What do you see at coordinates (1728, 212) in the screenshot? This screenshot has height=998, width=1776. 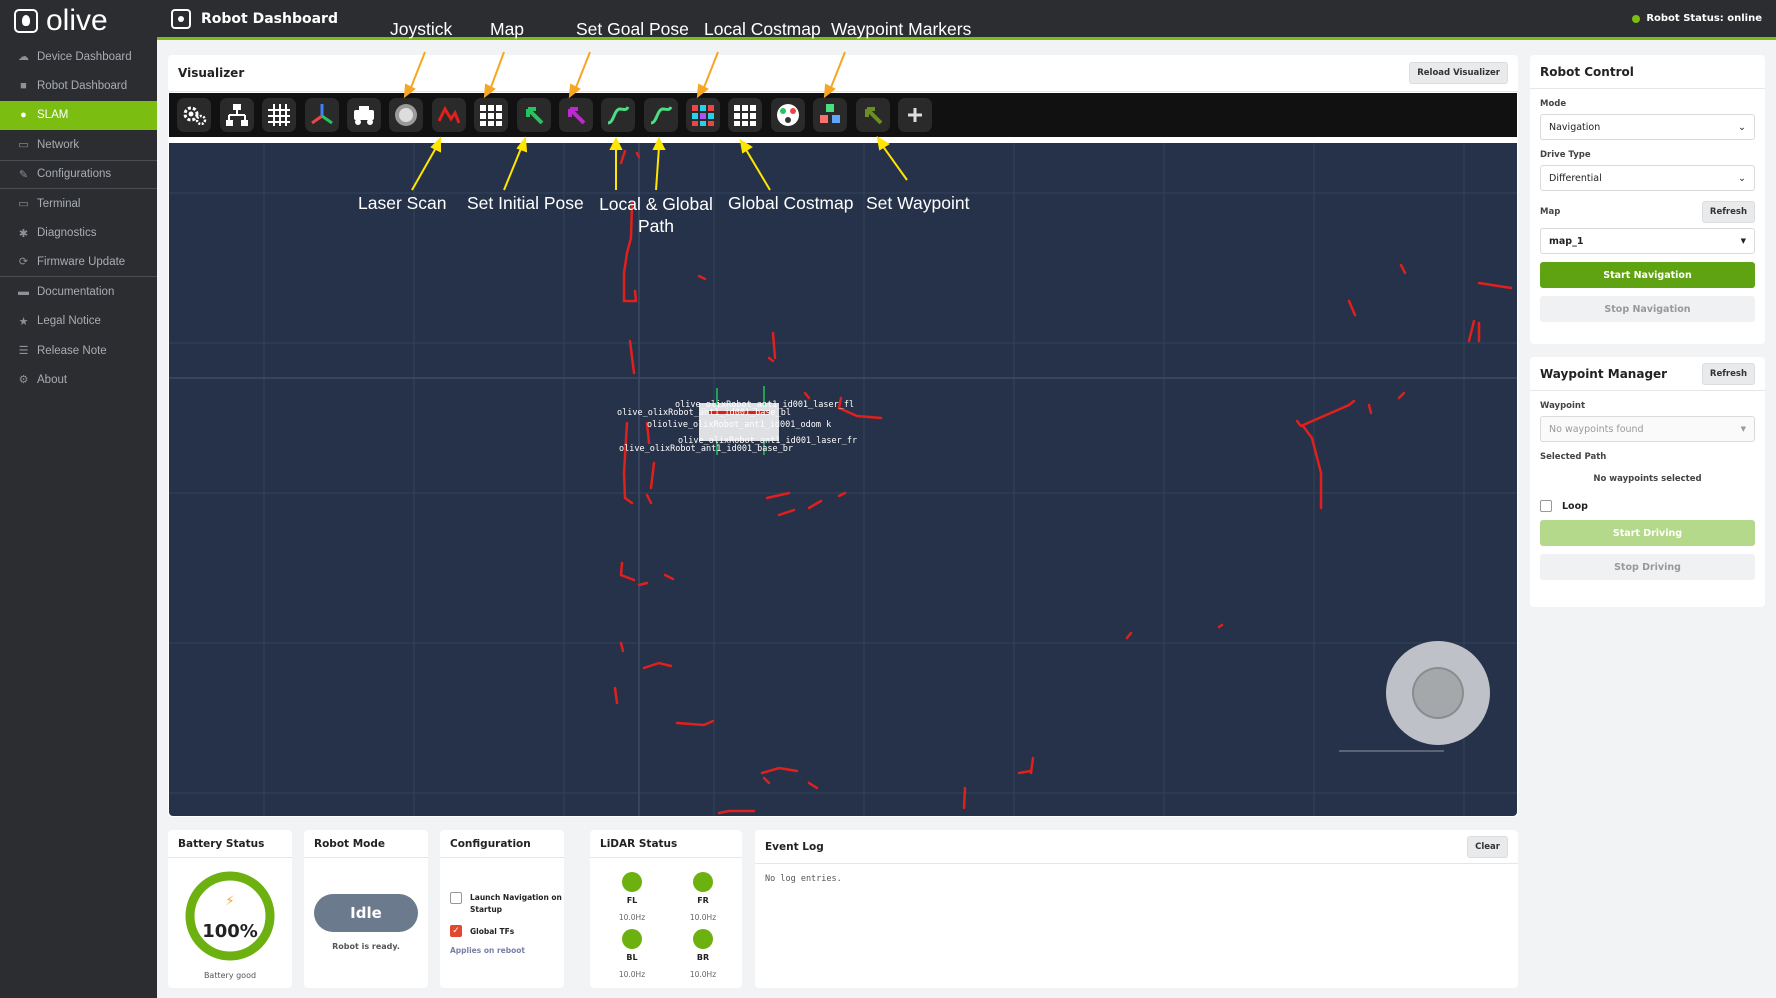 I see `map-refresh-button: Refresh` at bounding box center [1728, 212].